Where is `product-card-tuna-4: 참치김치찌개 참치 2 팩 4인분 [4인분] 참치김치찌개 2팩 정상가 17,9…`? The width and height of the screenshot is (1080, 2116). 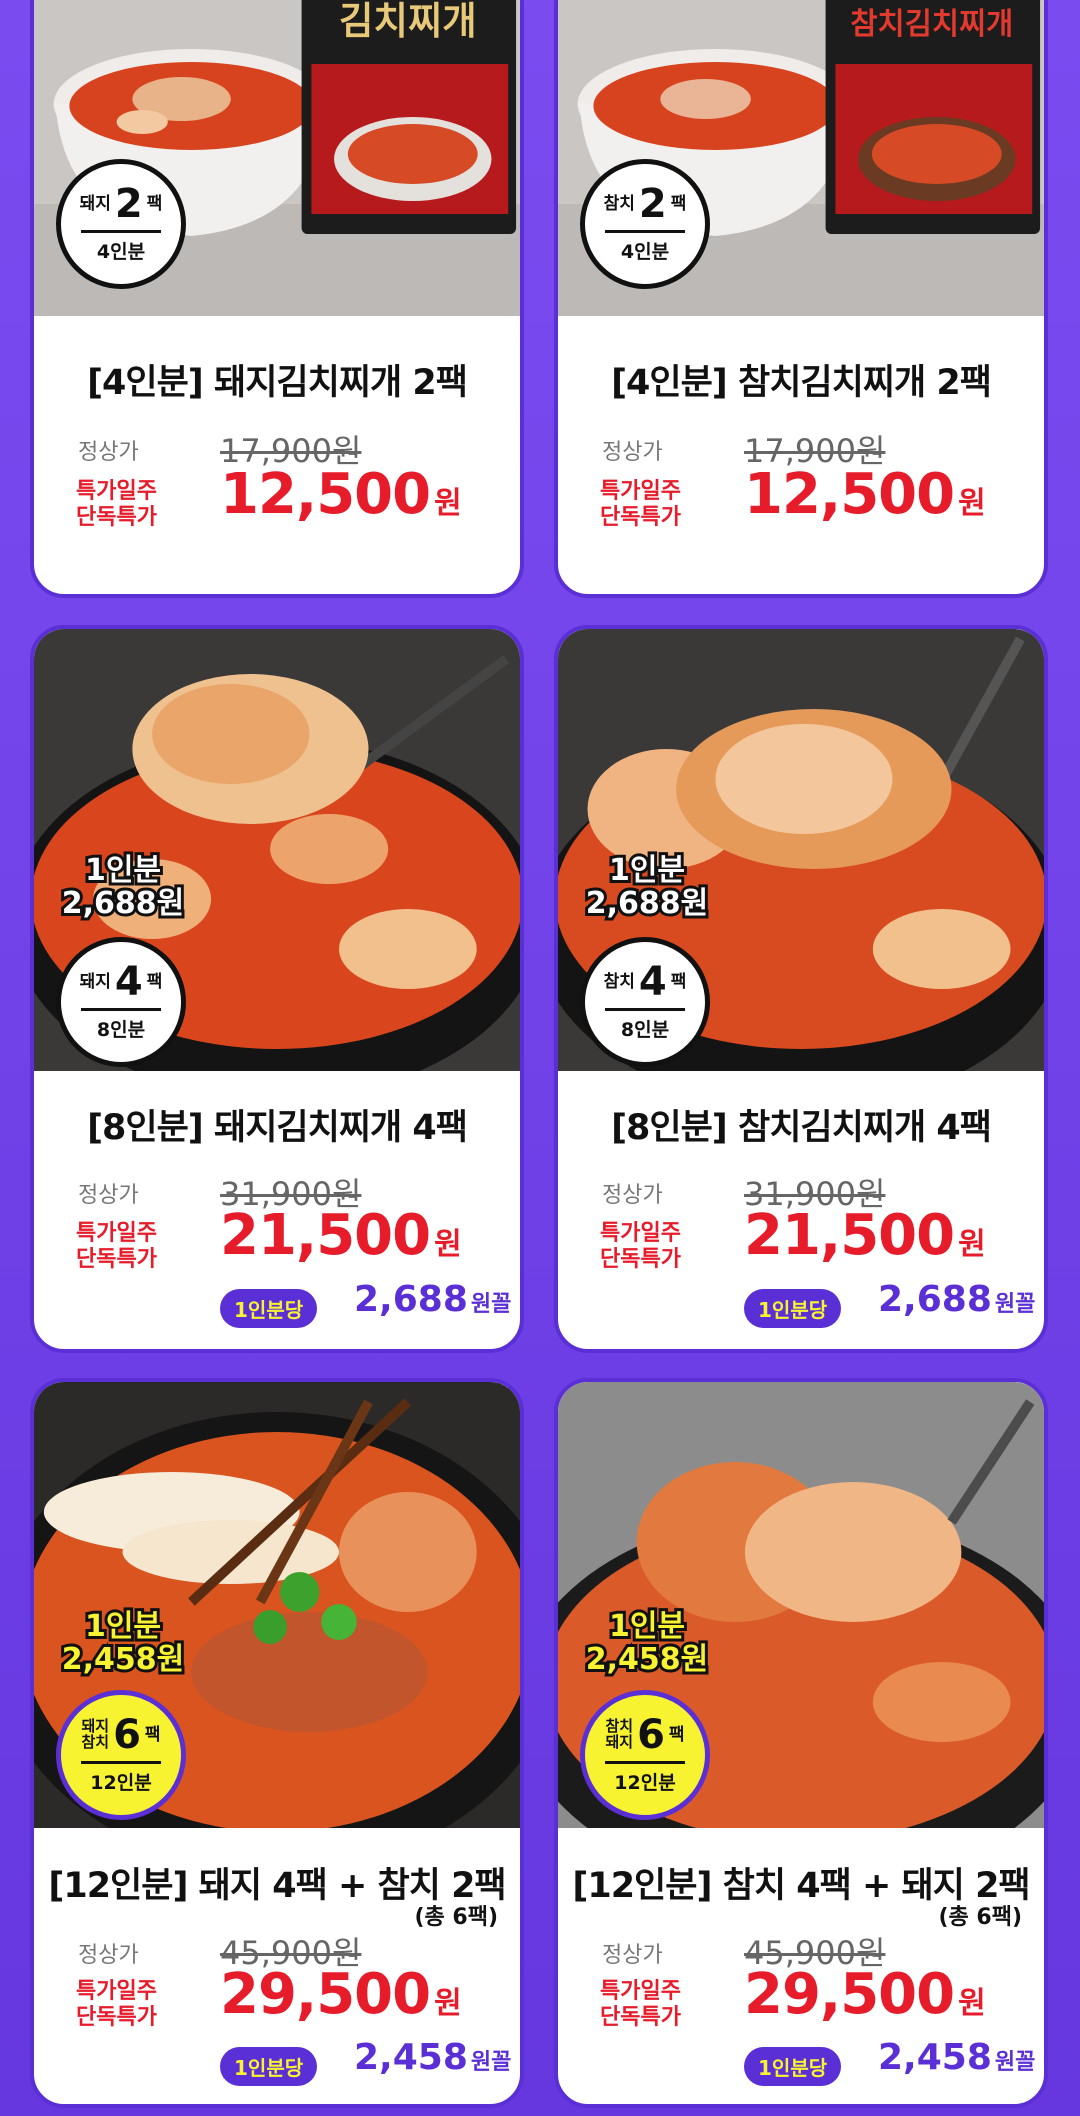 product-card-tuna-4: 참치김치찌개 참치 2 팩 4인분 [4인분] 참치김치찌개 2팩 정상가 17,9… is located at coordinates (801, 299).